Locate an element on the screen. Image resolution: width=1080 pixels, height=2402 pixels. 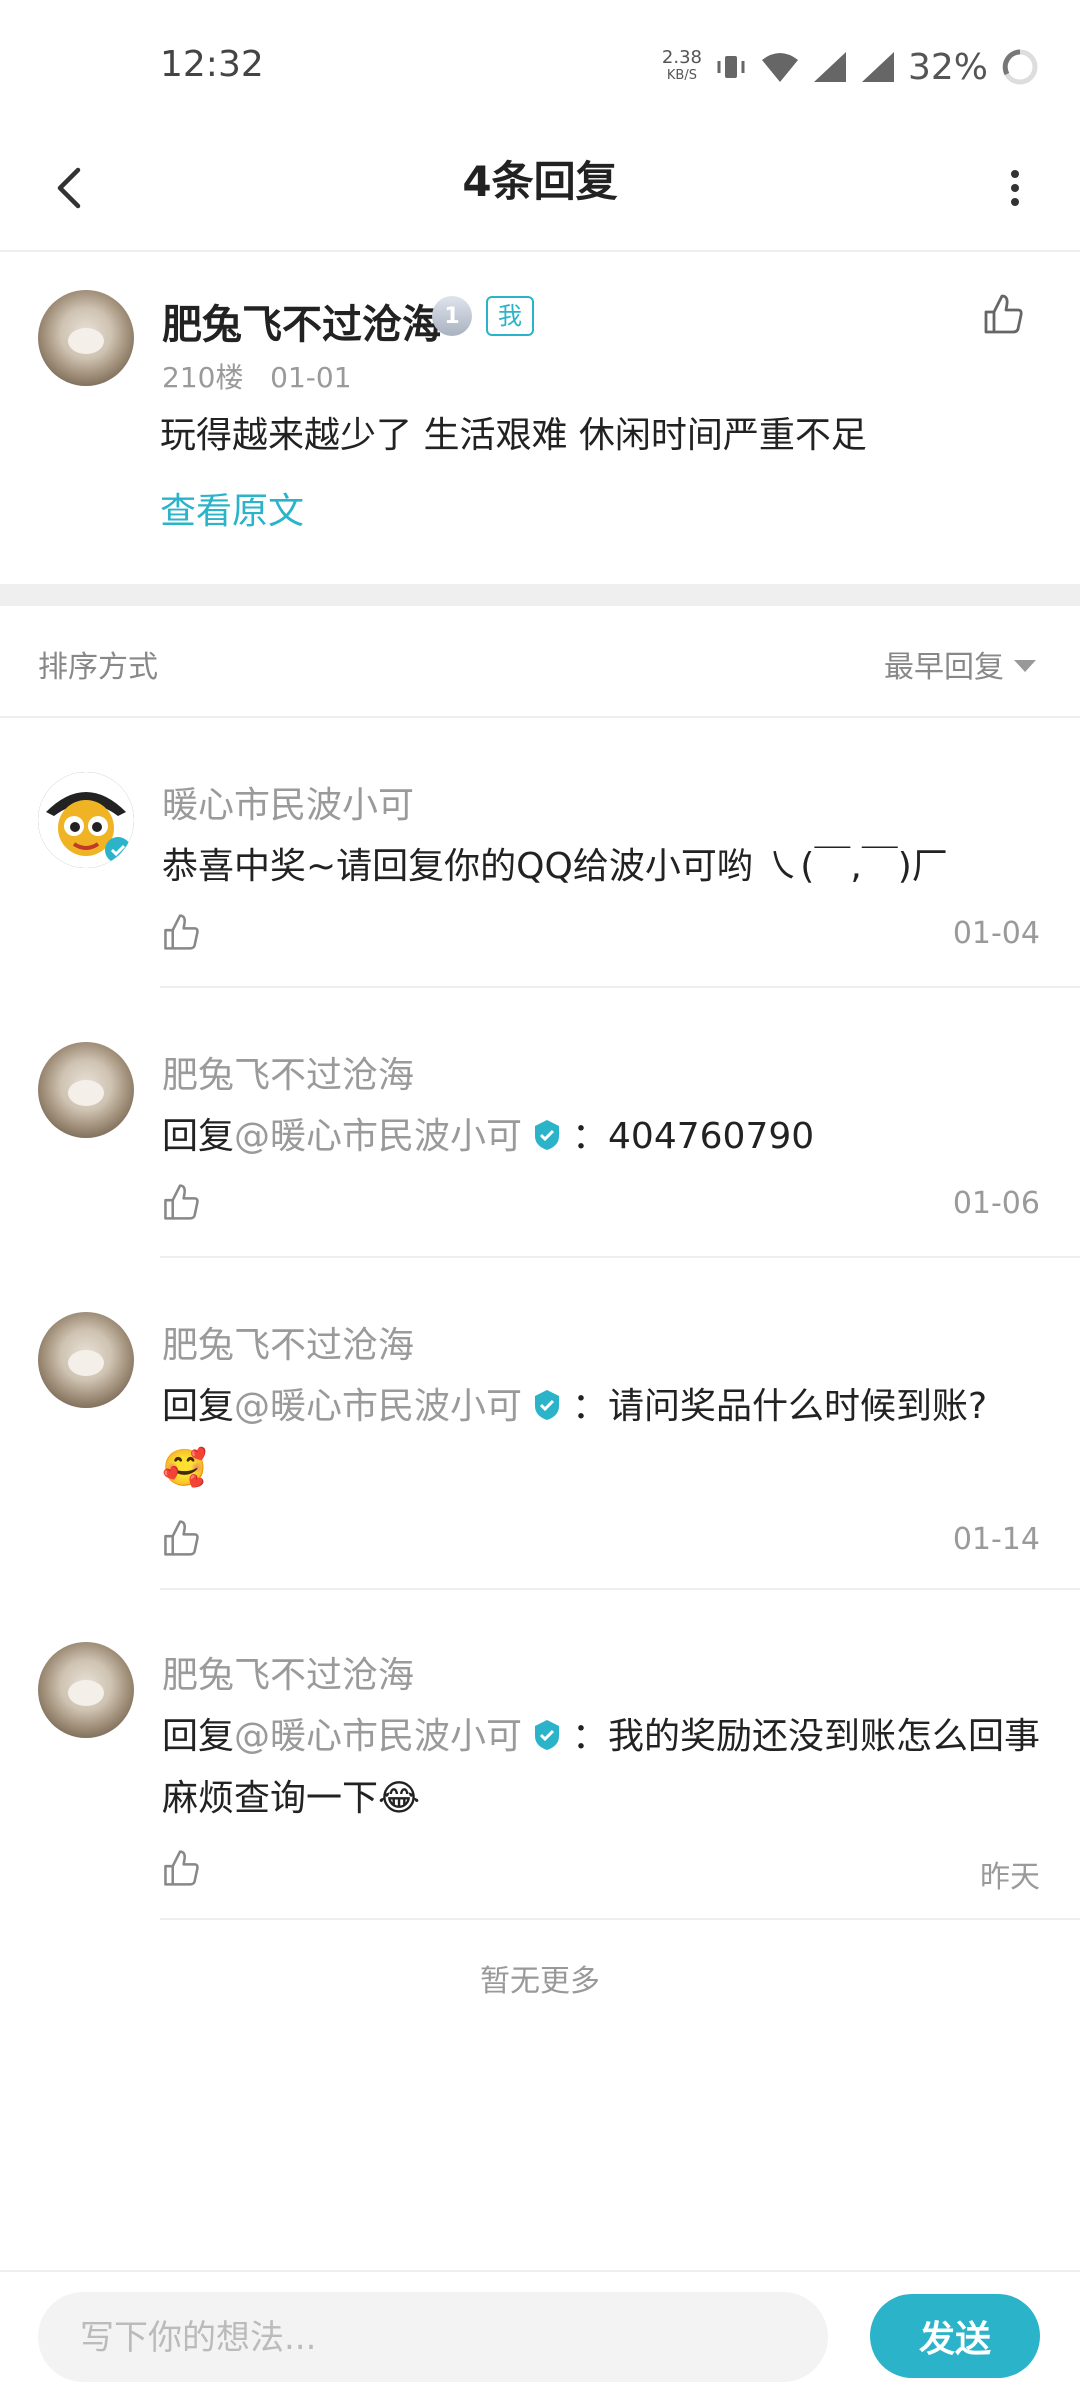
reply-text: ：404760790 is located at coordinates (693, 1136).